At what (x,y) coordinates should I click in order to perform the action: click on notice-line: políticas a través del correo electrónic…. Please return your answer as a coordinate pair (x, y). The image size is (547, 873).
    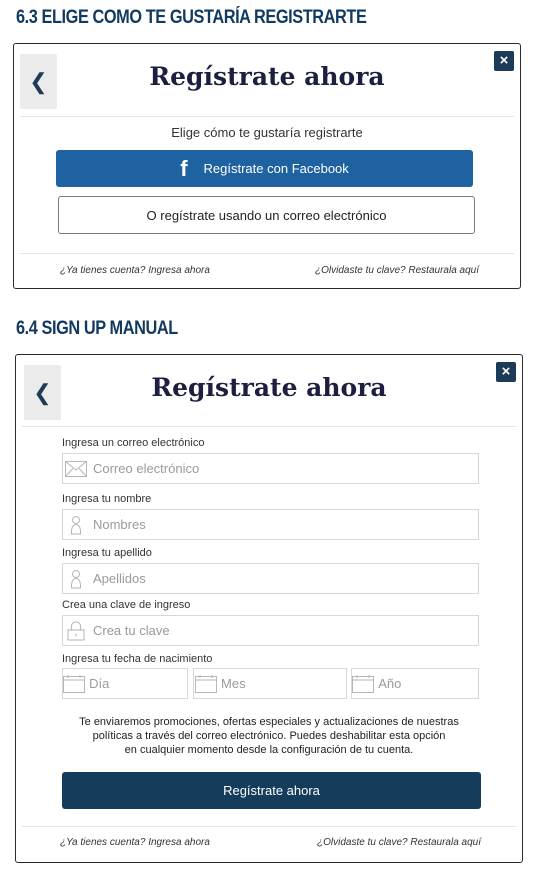
    Looking at the image, I should click on (269, 736).